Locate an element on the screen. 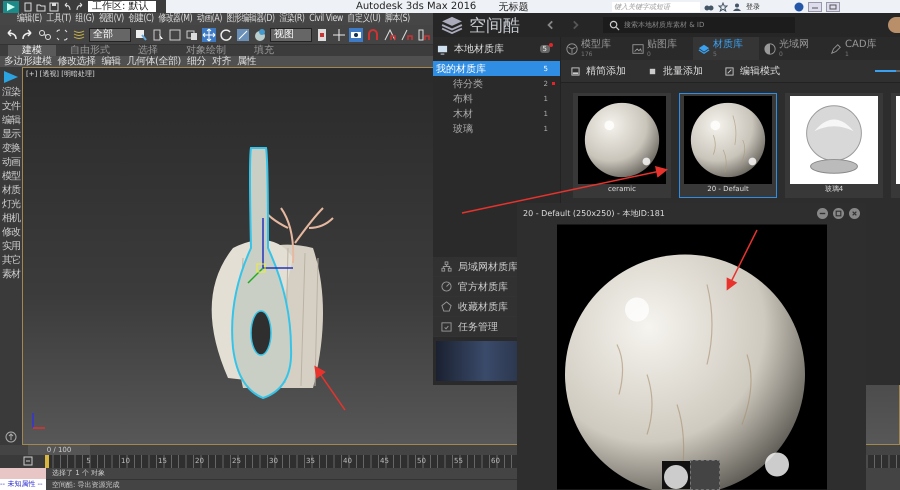  app-title: Autodesk 3ds Max 2016 is located at coordinates (416, 6).